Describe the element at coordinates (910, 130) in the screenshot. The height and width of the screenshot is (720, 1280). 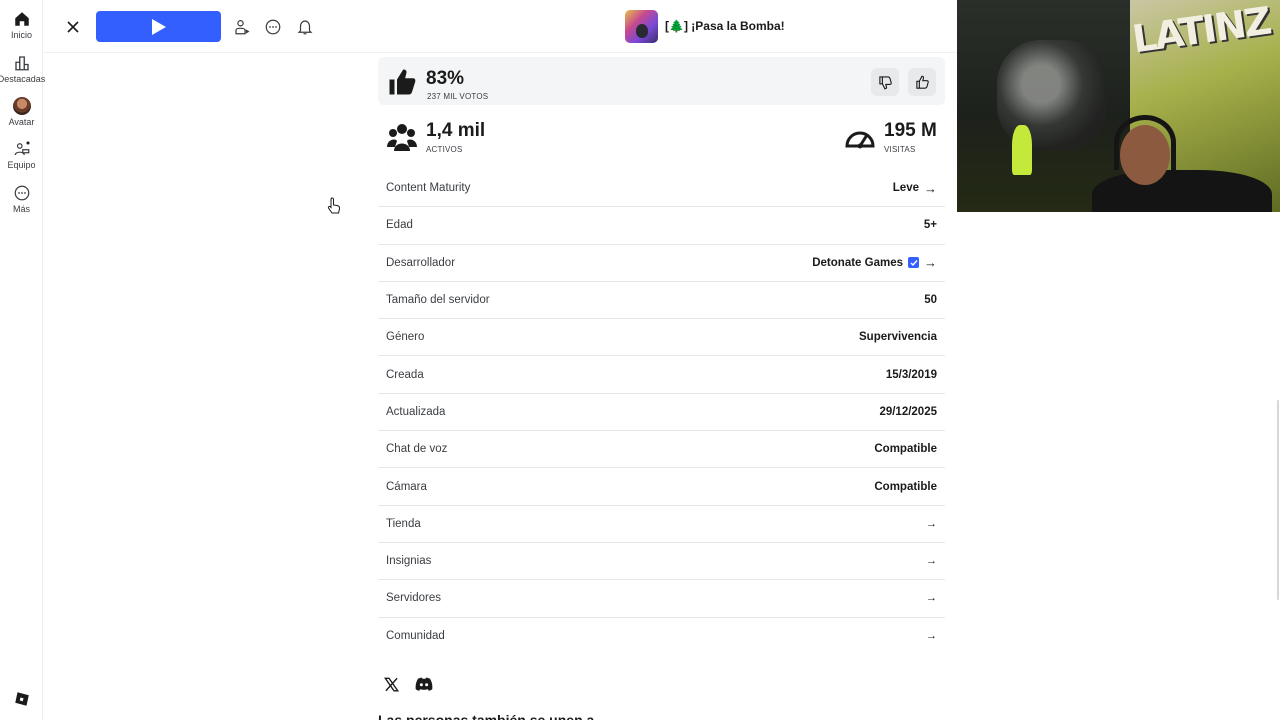
I see `visits-value: 195 M` at that location.